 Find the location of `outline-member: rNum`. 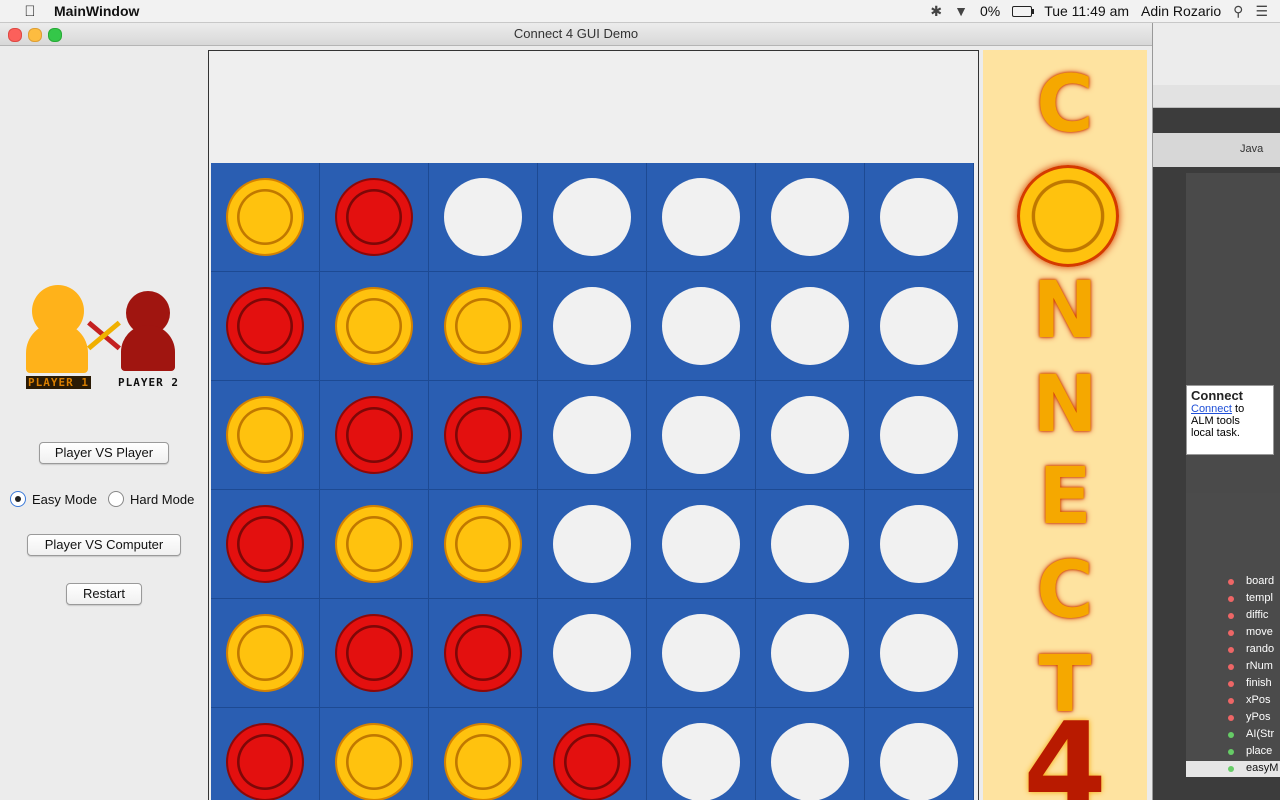

outline-member: rNum is located at coordinates (1263, 666).